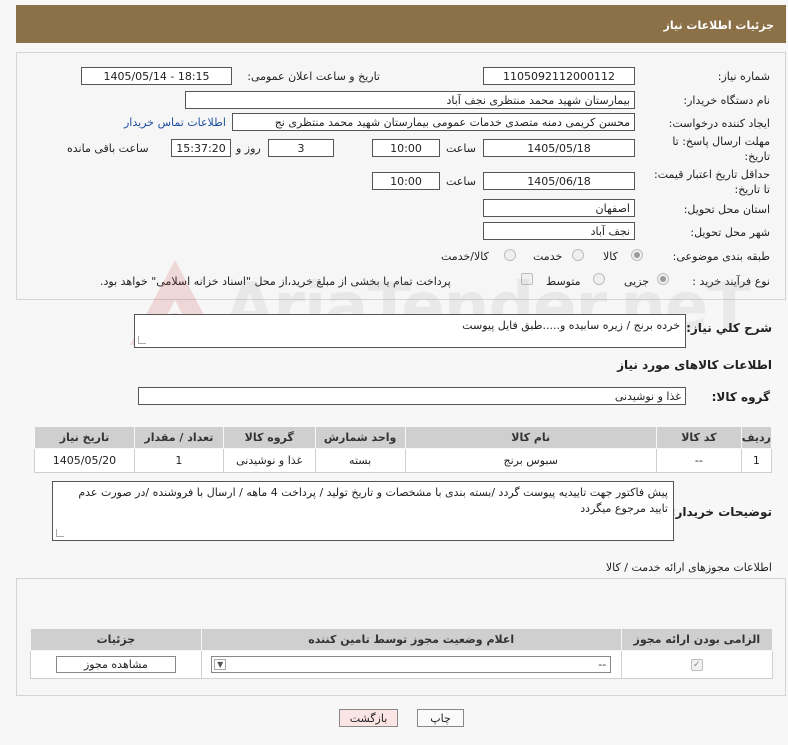  I want to click on category-radio-goods-service, so click(510, 255).